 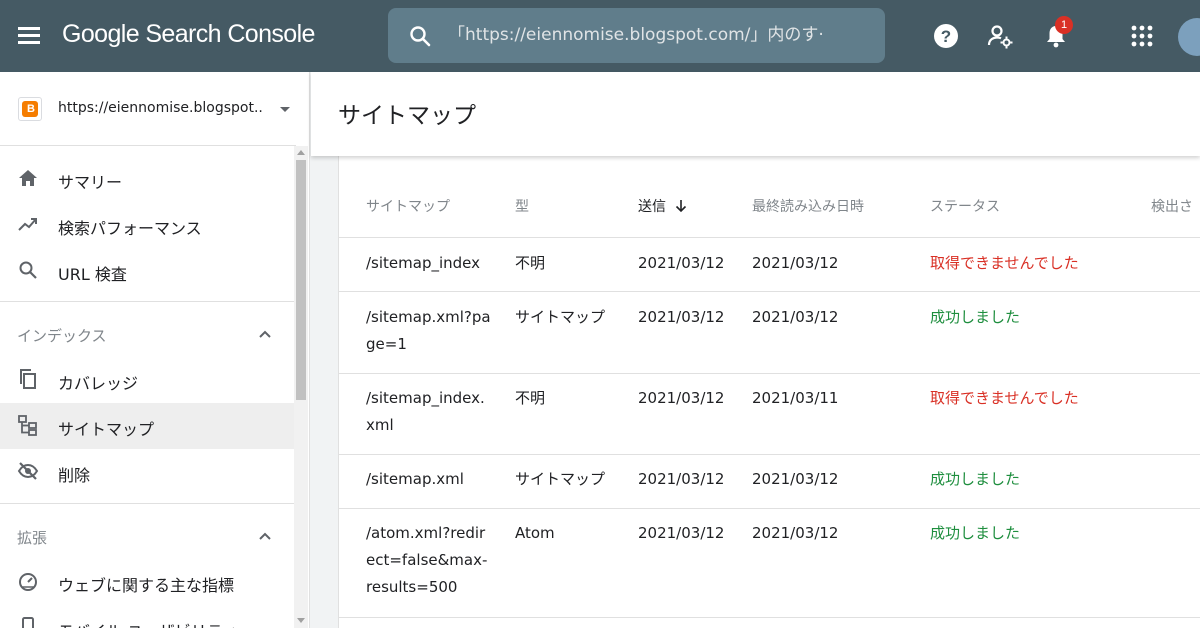 What do you see at coordinates (28, 622) in the screenshot?
I see `phone-icon` at bounding box center [28, 622].